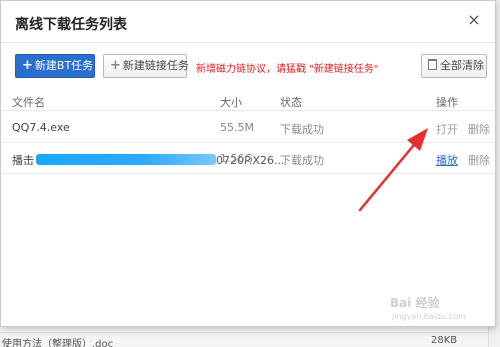 The width and height of the screenshot is (500, 347). I want to click on table-header: 文件名 大小 状态 操作, so click(248, 100).